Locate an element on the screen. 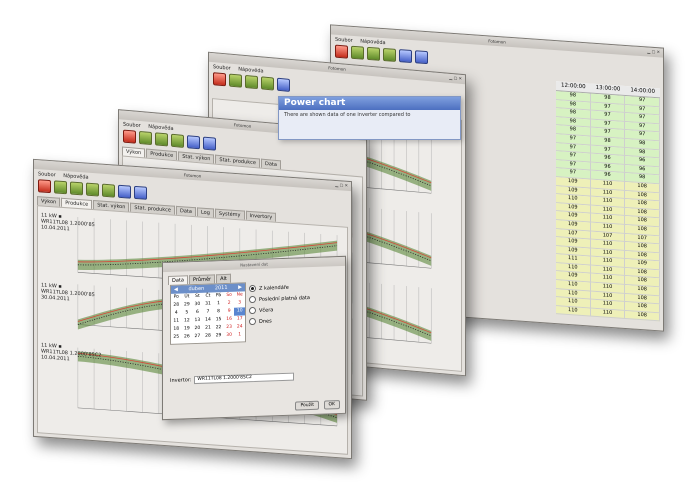 This screenshot has height=487, width=700. radio-label: Poslední platná data is located at coordinates (284, 298).